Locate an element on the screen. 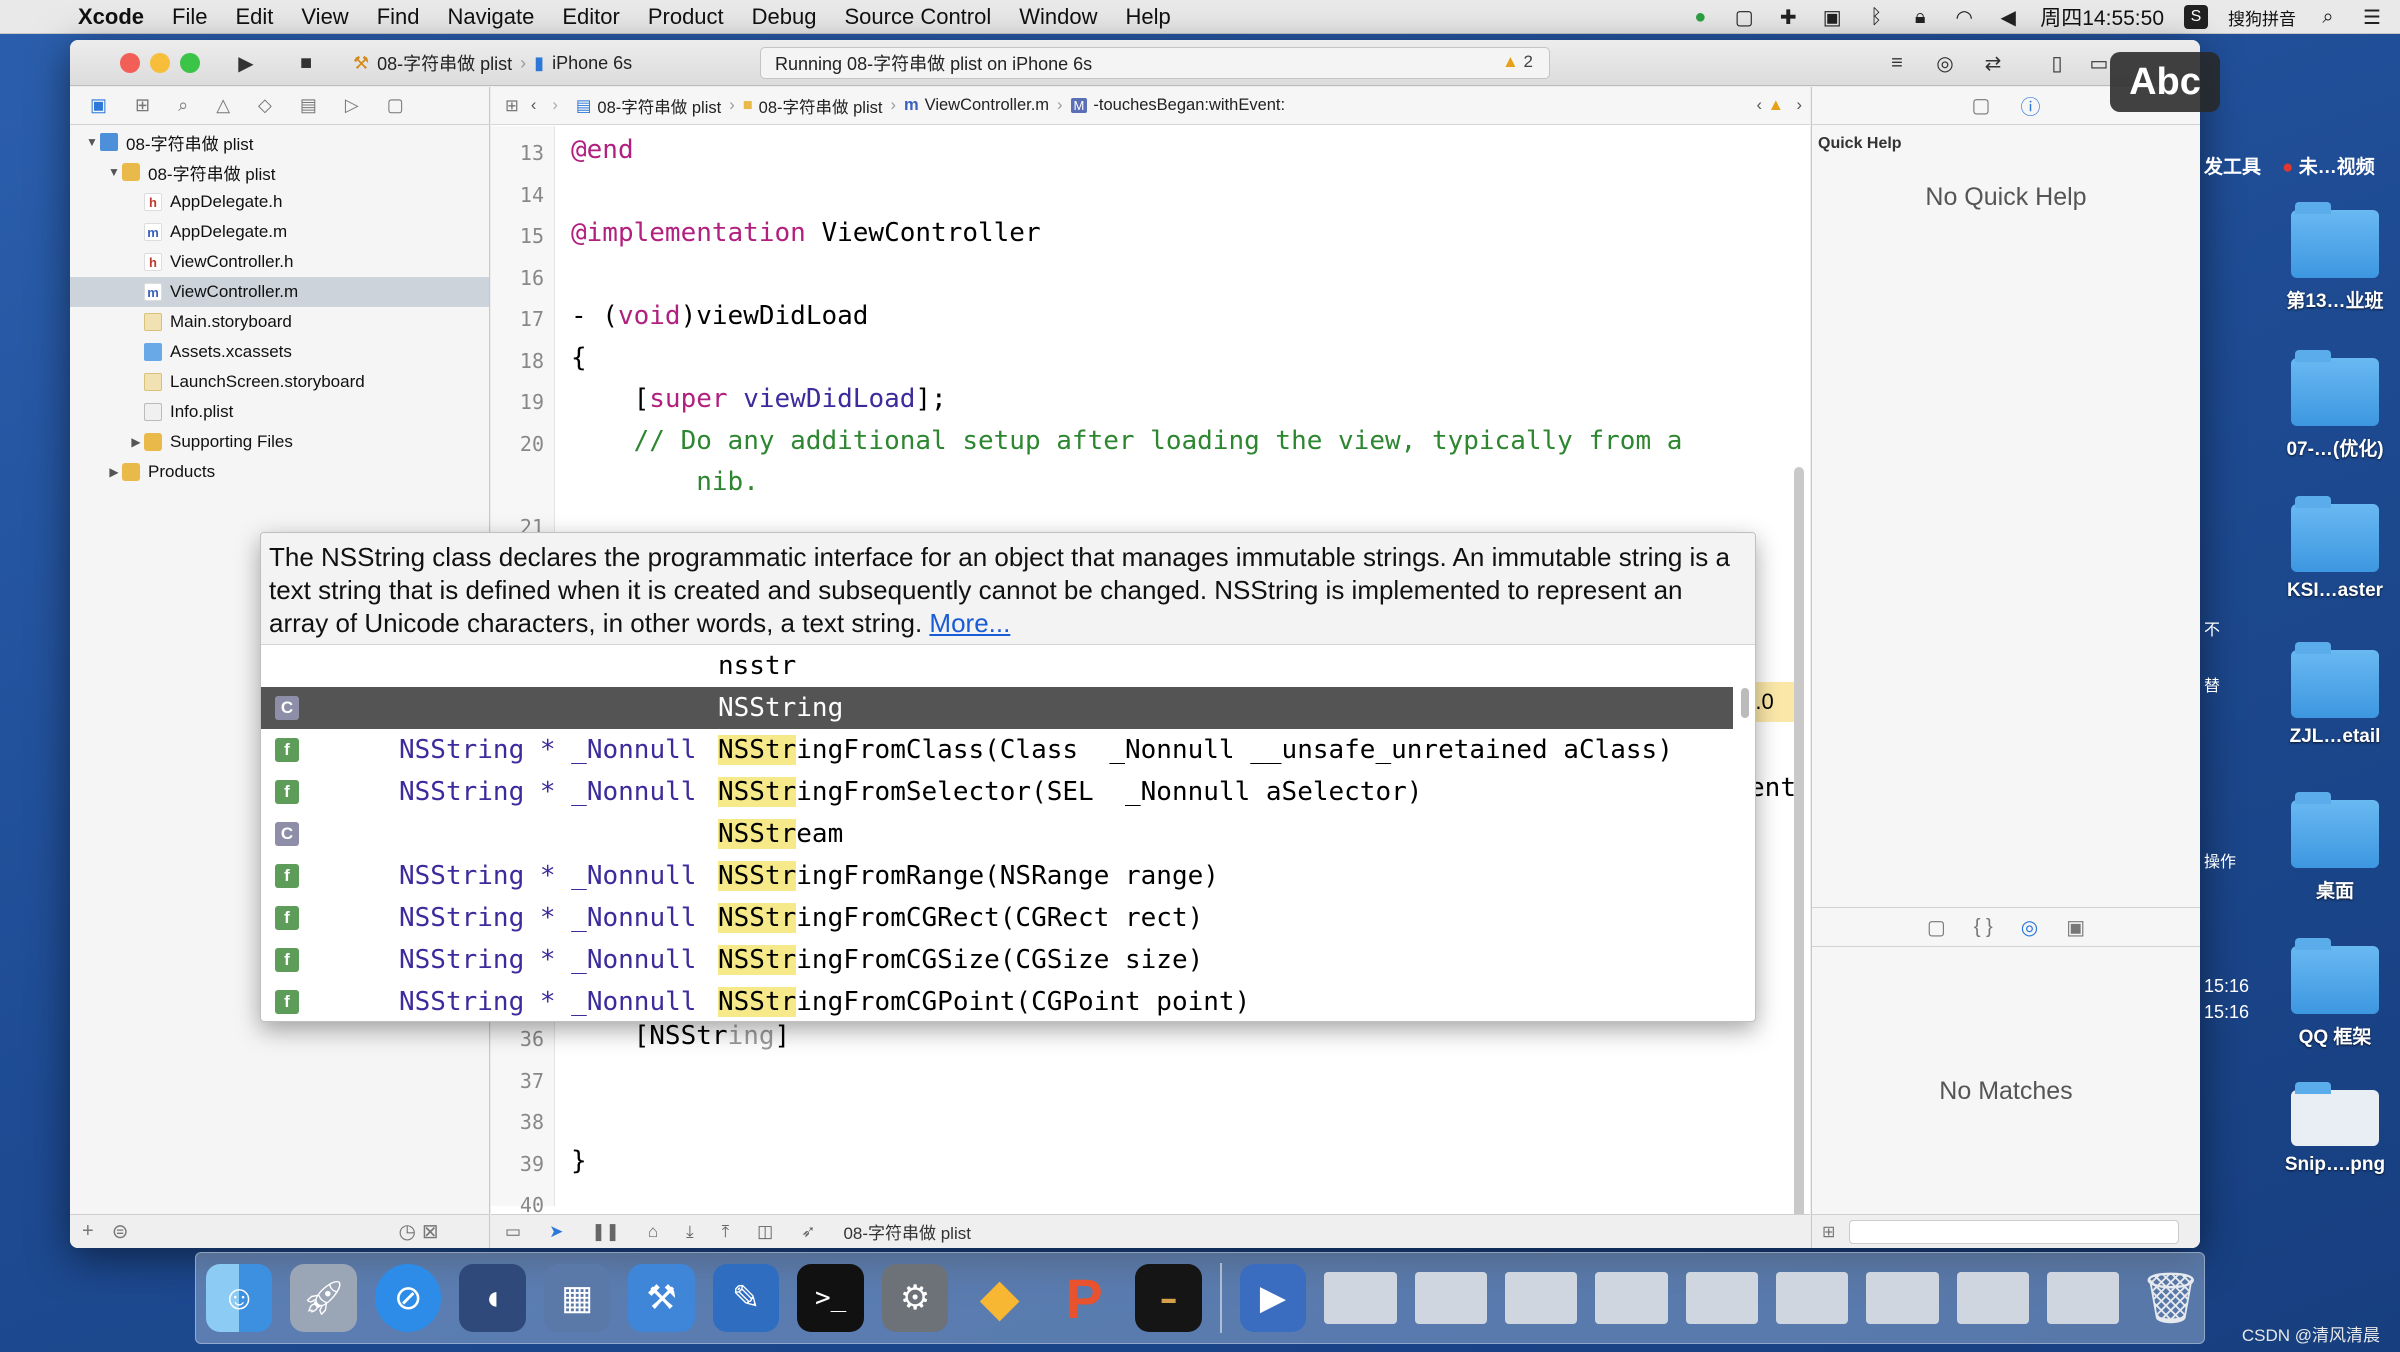 This screenshot has height=1352, width=2400. library-filter-field is located at coordinates (2014, 1231).